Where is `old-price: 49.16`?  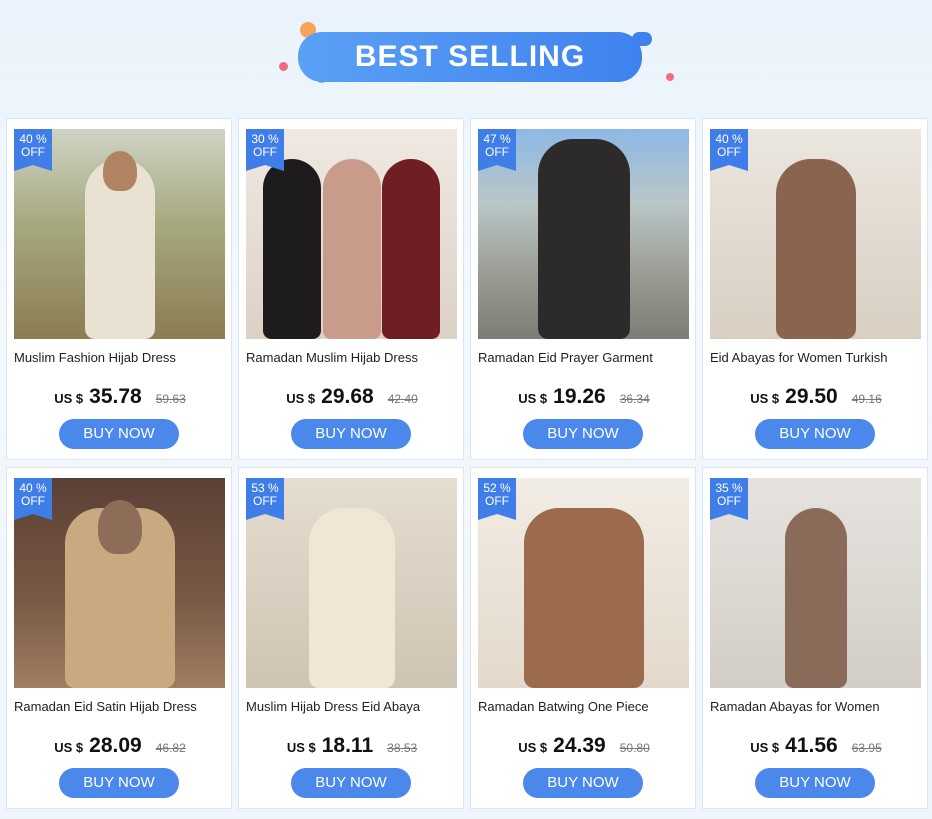
old-price: 49.16 is located at coordinates (866, 399).